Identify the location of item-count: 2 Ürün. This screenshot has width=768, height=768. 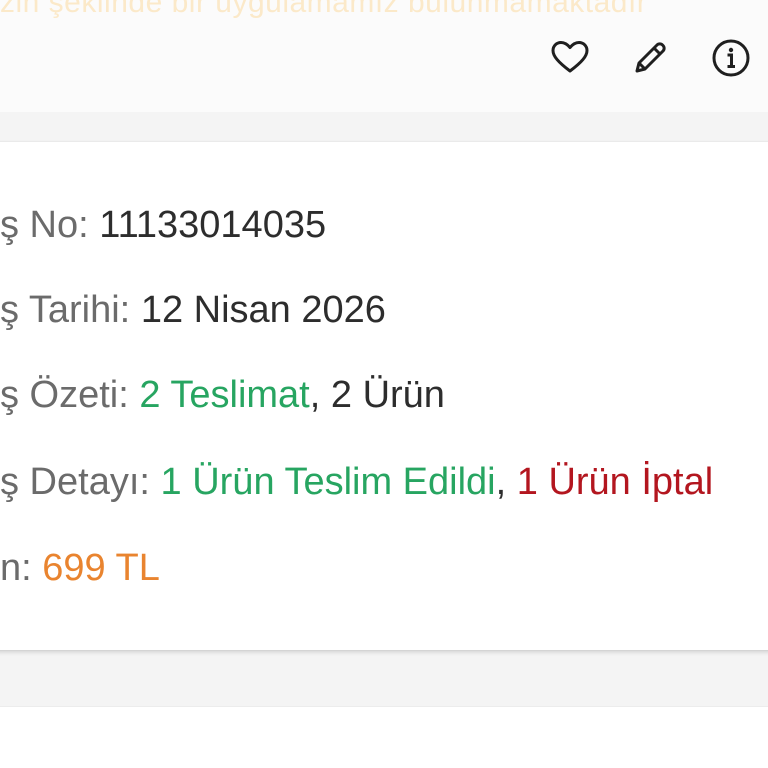
(387, 395).